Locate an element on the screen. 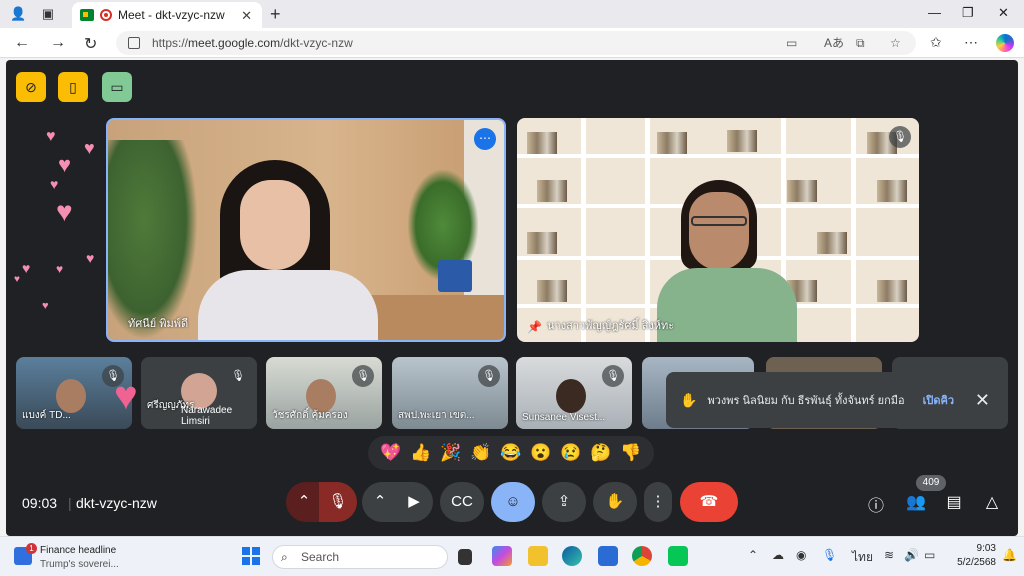  participant-thumbnail: 🎙 วัชรศักดิ์ คุ้มครอง is located at coordinates (324, 393).